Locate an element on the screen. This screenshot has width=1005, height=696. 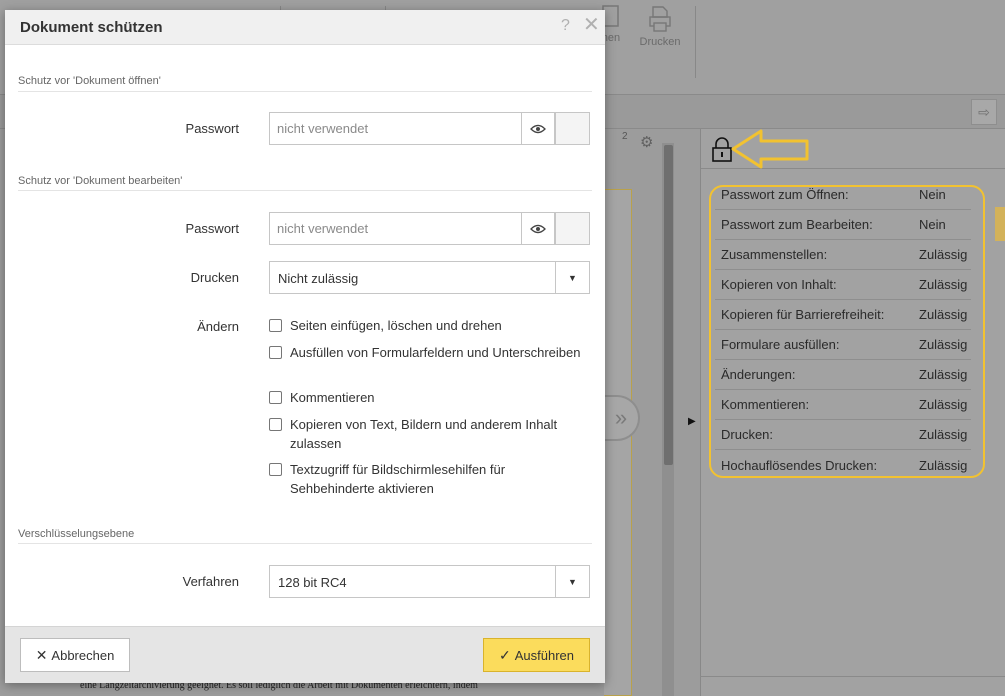
checkbox-label: Kommentieren is located at coordinates (332, 397).